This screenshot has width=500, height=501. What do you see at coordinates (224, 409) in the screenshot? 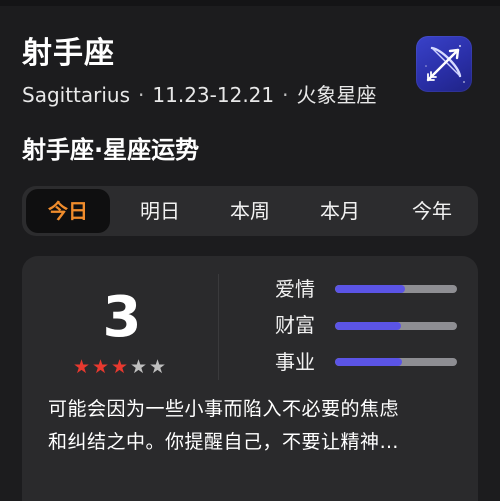
I see `fortune-description-line: 可能会因为一些小事而陷入不必要的焦虑` at bounding box center [224, 409].